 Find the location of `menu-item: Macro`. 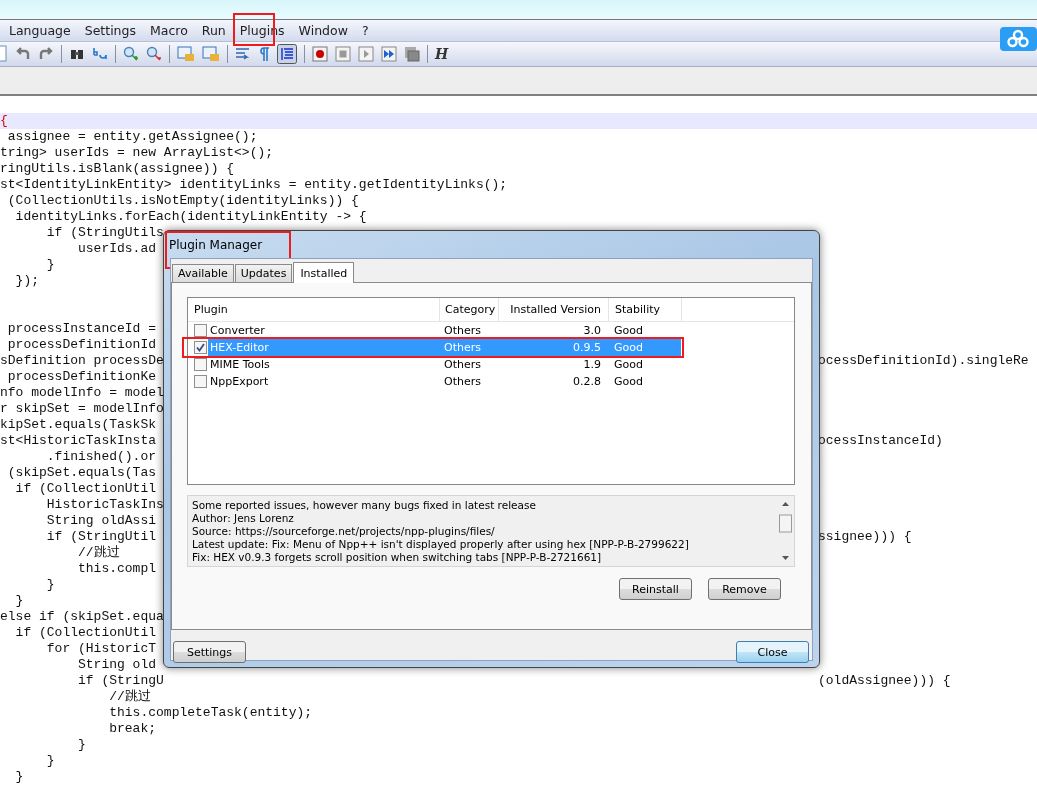

menu-item: Macro is located at coordinates (169, 30).